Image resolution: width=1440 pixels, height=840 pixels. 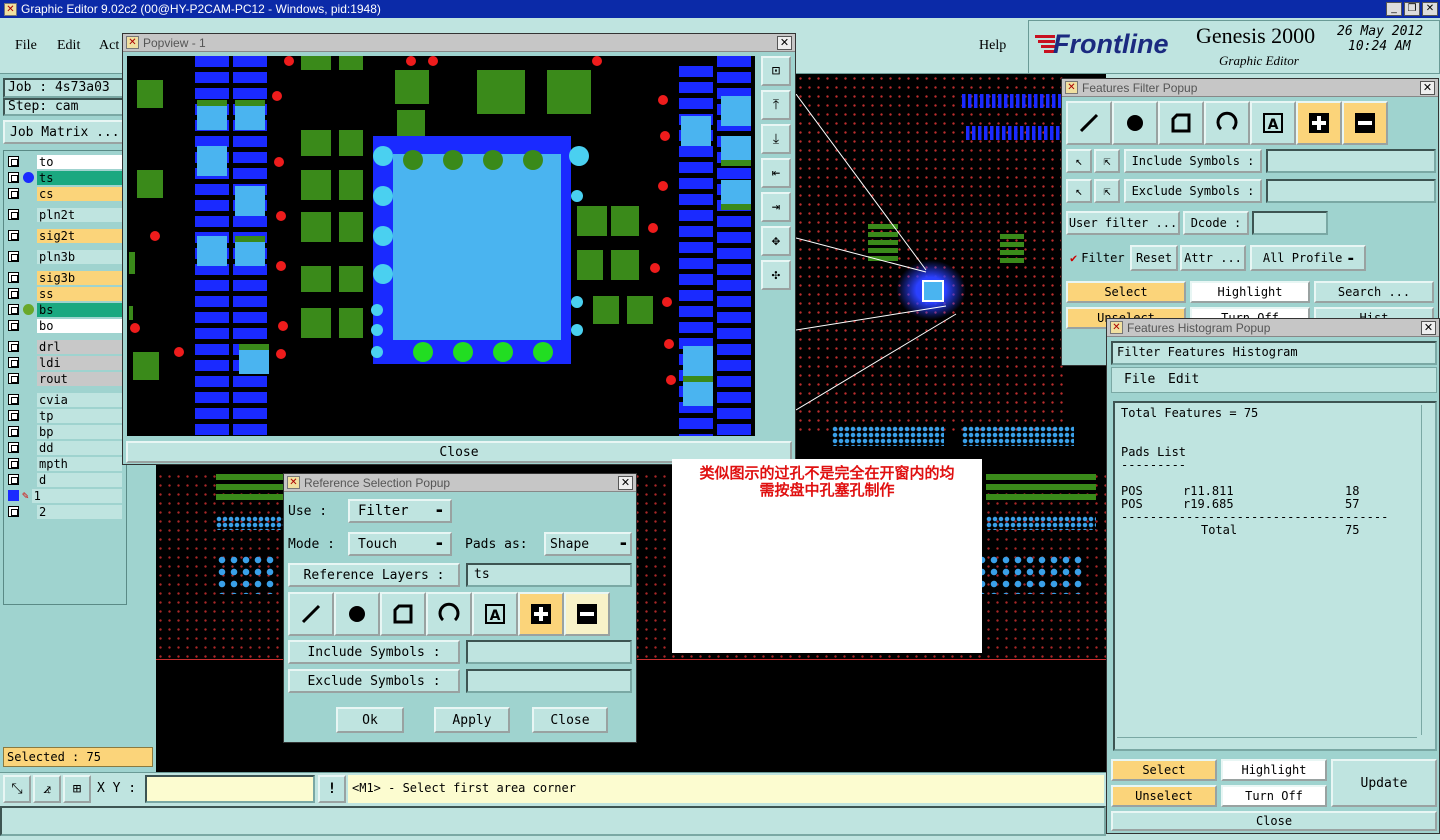 What do you see at coordinates (1164, 796) in the screenshot?
I see `unselect-button: Unselect` at bounding box center [1164, 796].